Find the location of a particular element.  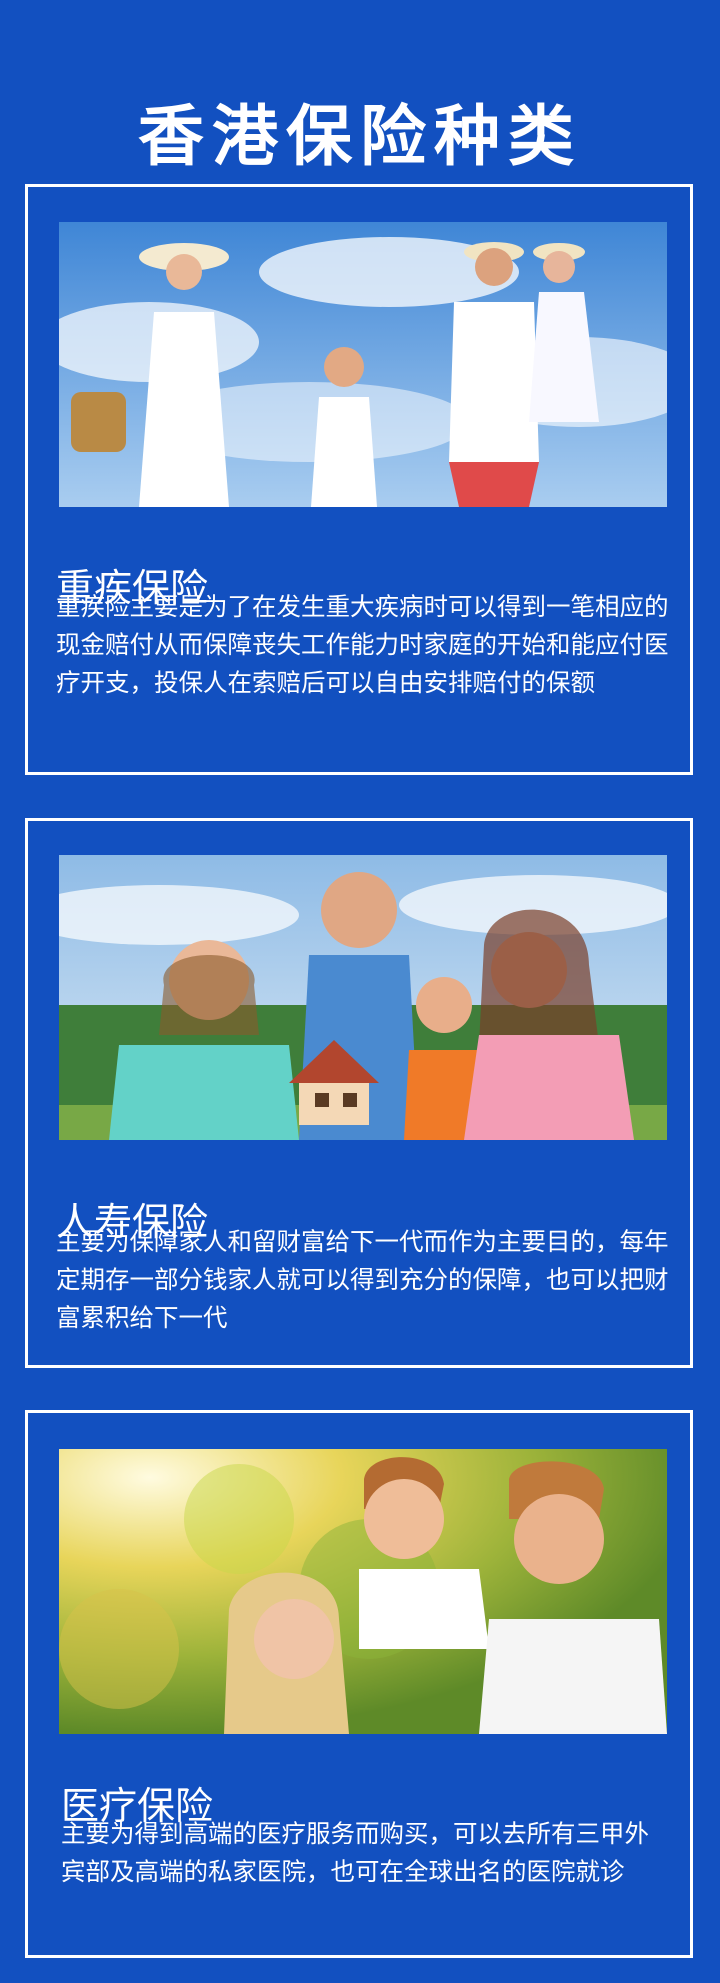

family-outdoor-photo is located at coordinates (363, 1591).